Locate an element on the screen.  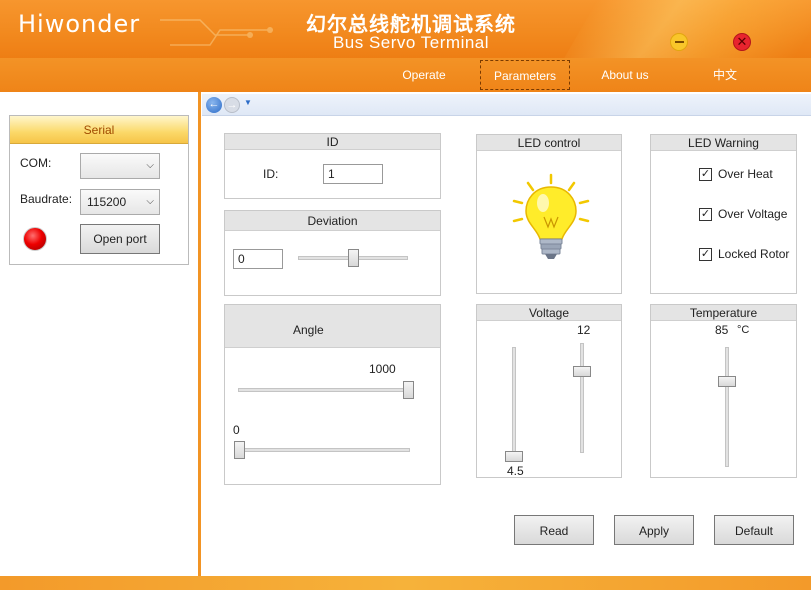
deviation-slider-thumb is located at coordinates (353, 258).